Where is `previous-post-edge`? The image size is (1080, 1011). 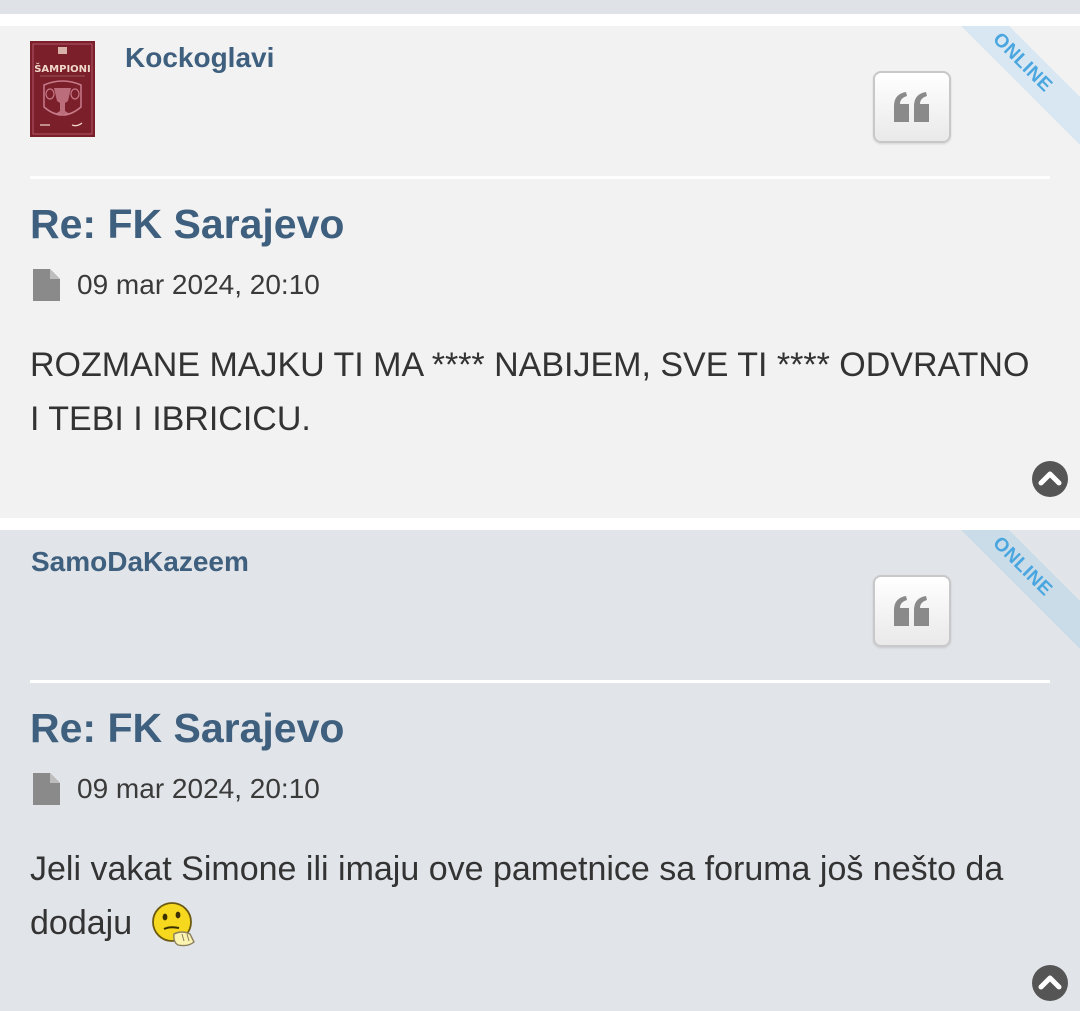
previous-post-edge is located at coordinates (540, 7).